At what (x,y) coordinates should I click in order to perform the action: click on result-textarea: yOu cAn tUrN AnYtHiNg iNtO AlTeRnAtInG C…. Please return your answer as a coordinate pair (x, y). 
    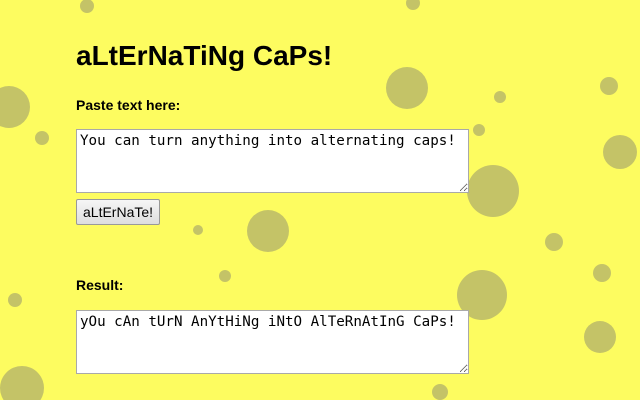
    Looking at the image, I should click on (272, 342).